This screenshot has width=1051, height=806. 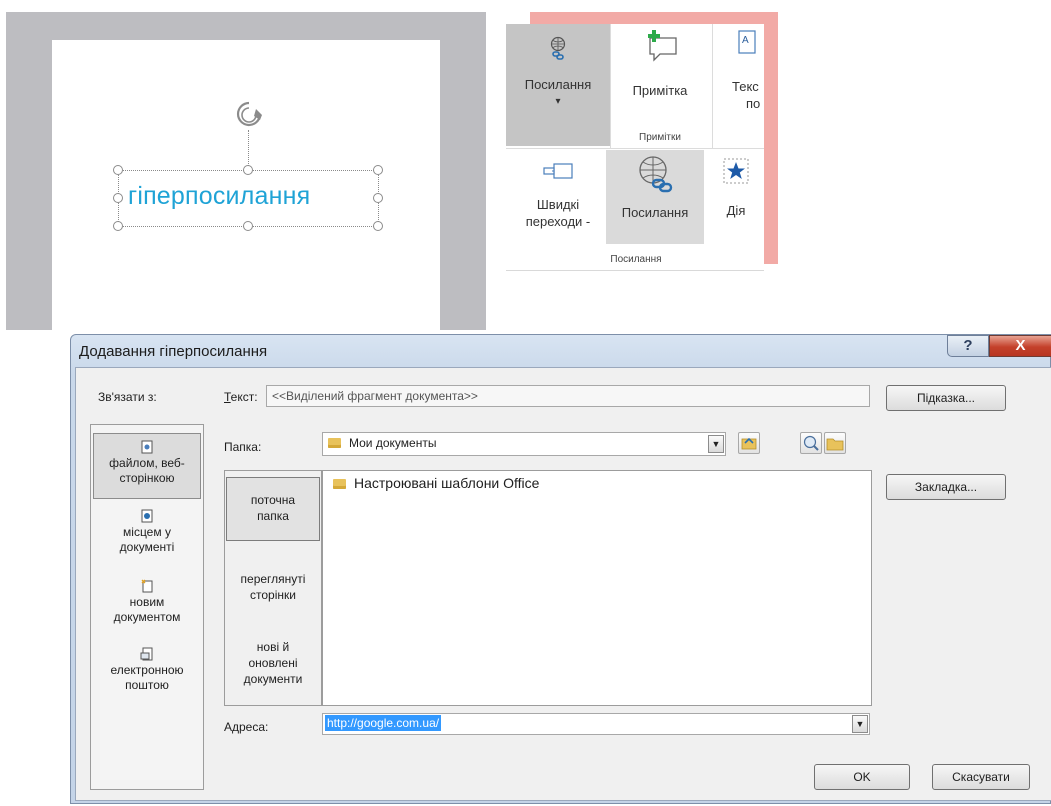 I want to click on resize-handle-top-right, so click(x=378, y=170).